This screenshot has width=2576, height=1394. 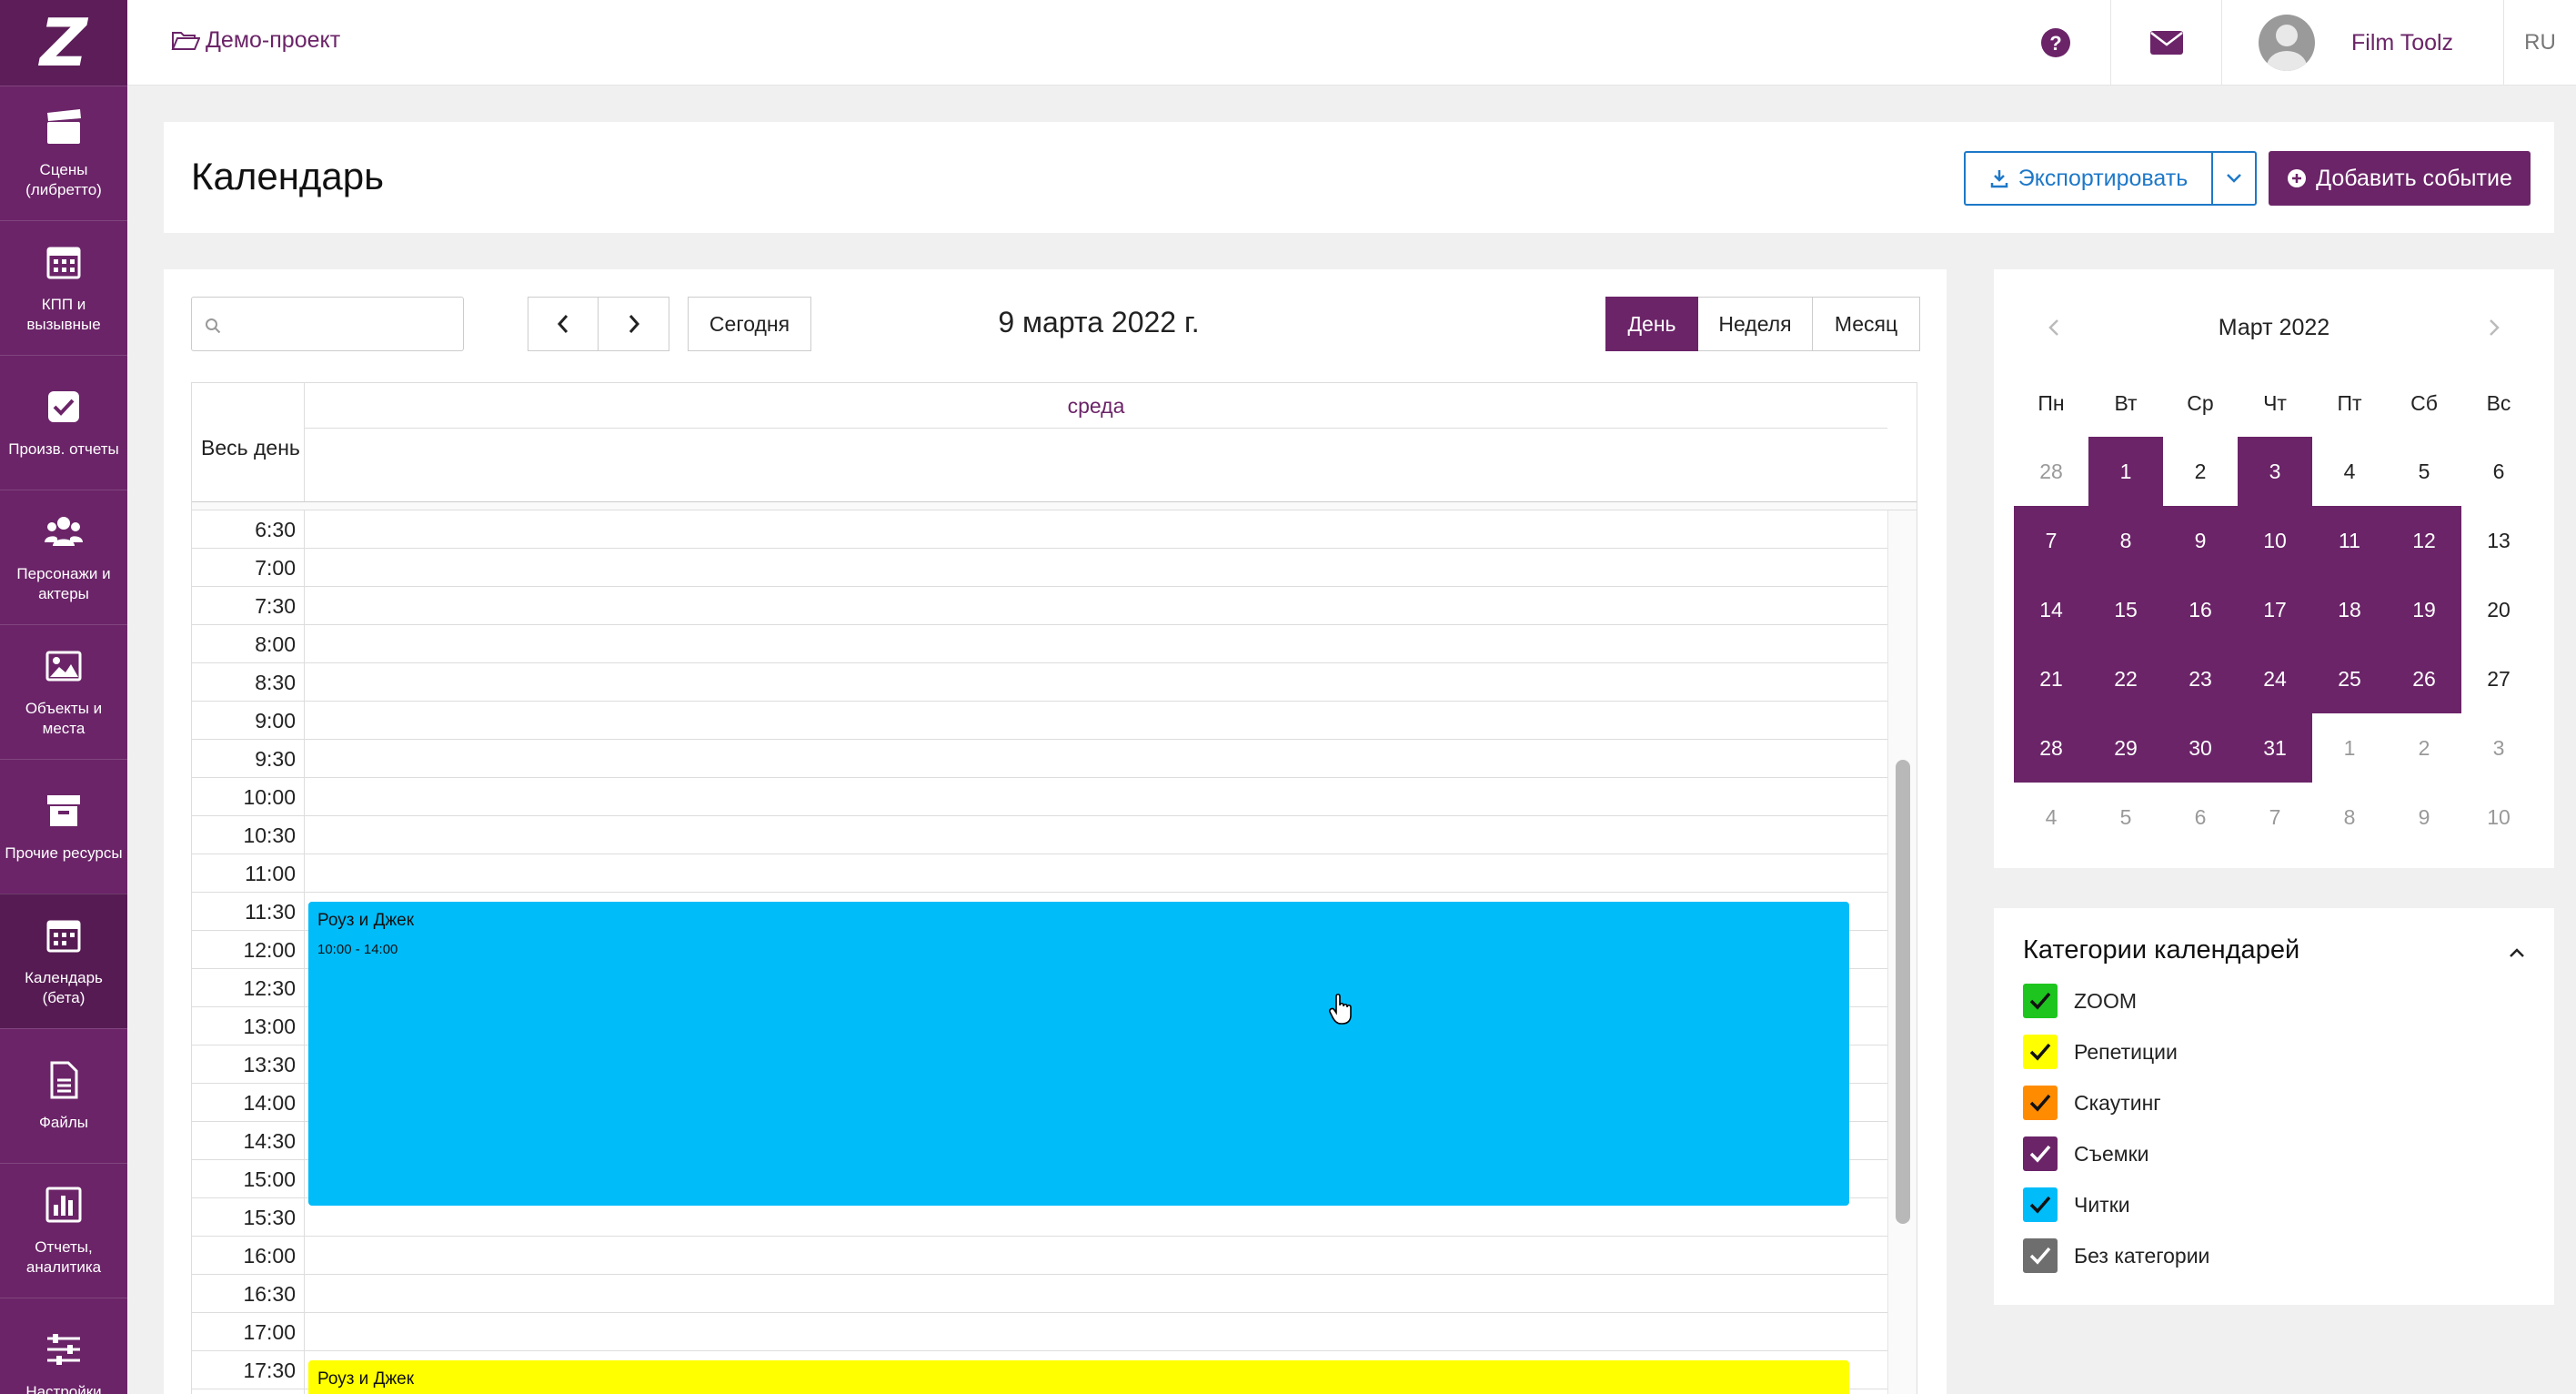 I want to click on sidebar-item-8: Файлы, so click(x=63, y=1095).